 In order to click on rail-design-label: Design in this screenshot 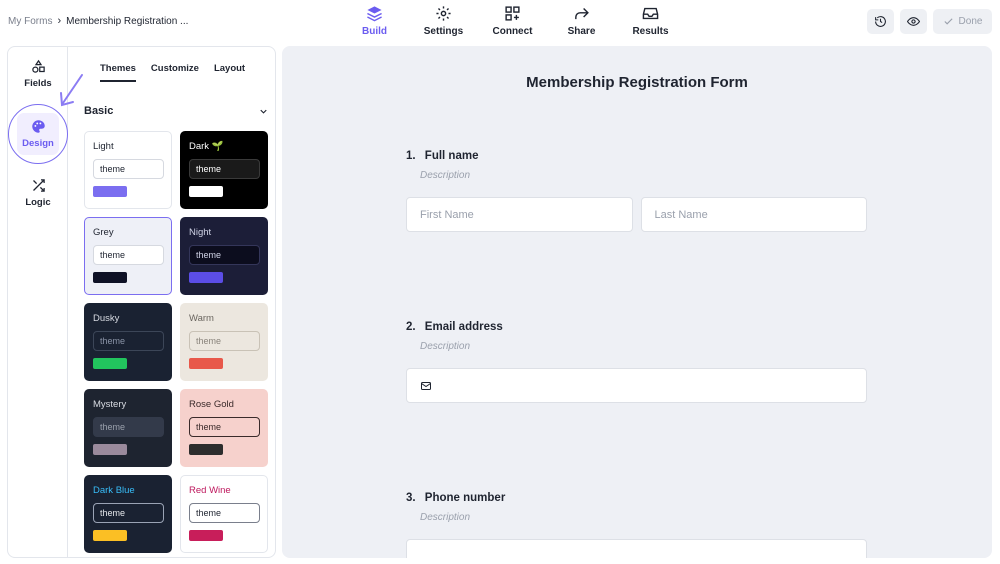, I will do `click(38, 143)`.